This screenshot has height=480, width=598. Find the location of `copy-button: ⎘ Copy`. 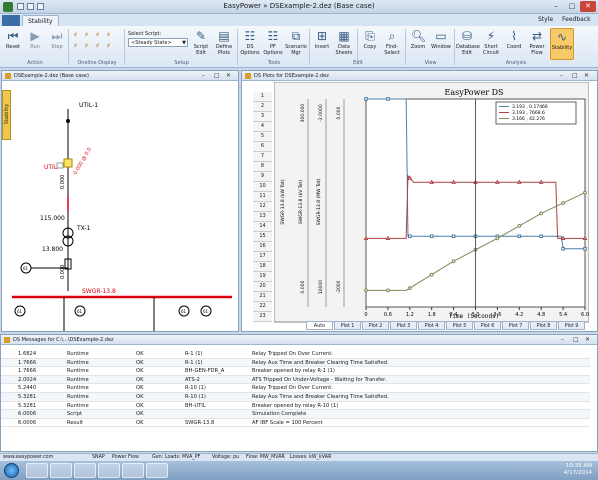

copy-button: ⎘ Copy is located at coordinates (370, 44).